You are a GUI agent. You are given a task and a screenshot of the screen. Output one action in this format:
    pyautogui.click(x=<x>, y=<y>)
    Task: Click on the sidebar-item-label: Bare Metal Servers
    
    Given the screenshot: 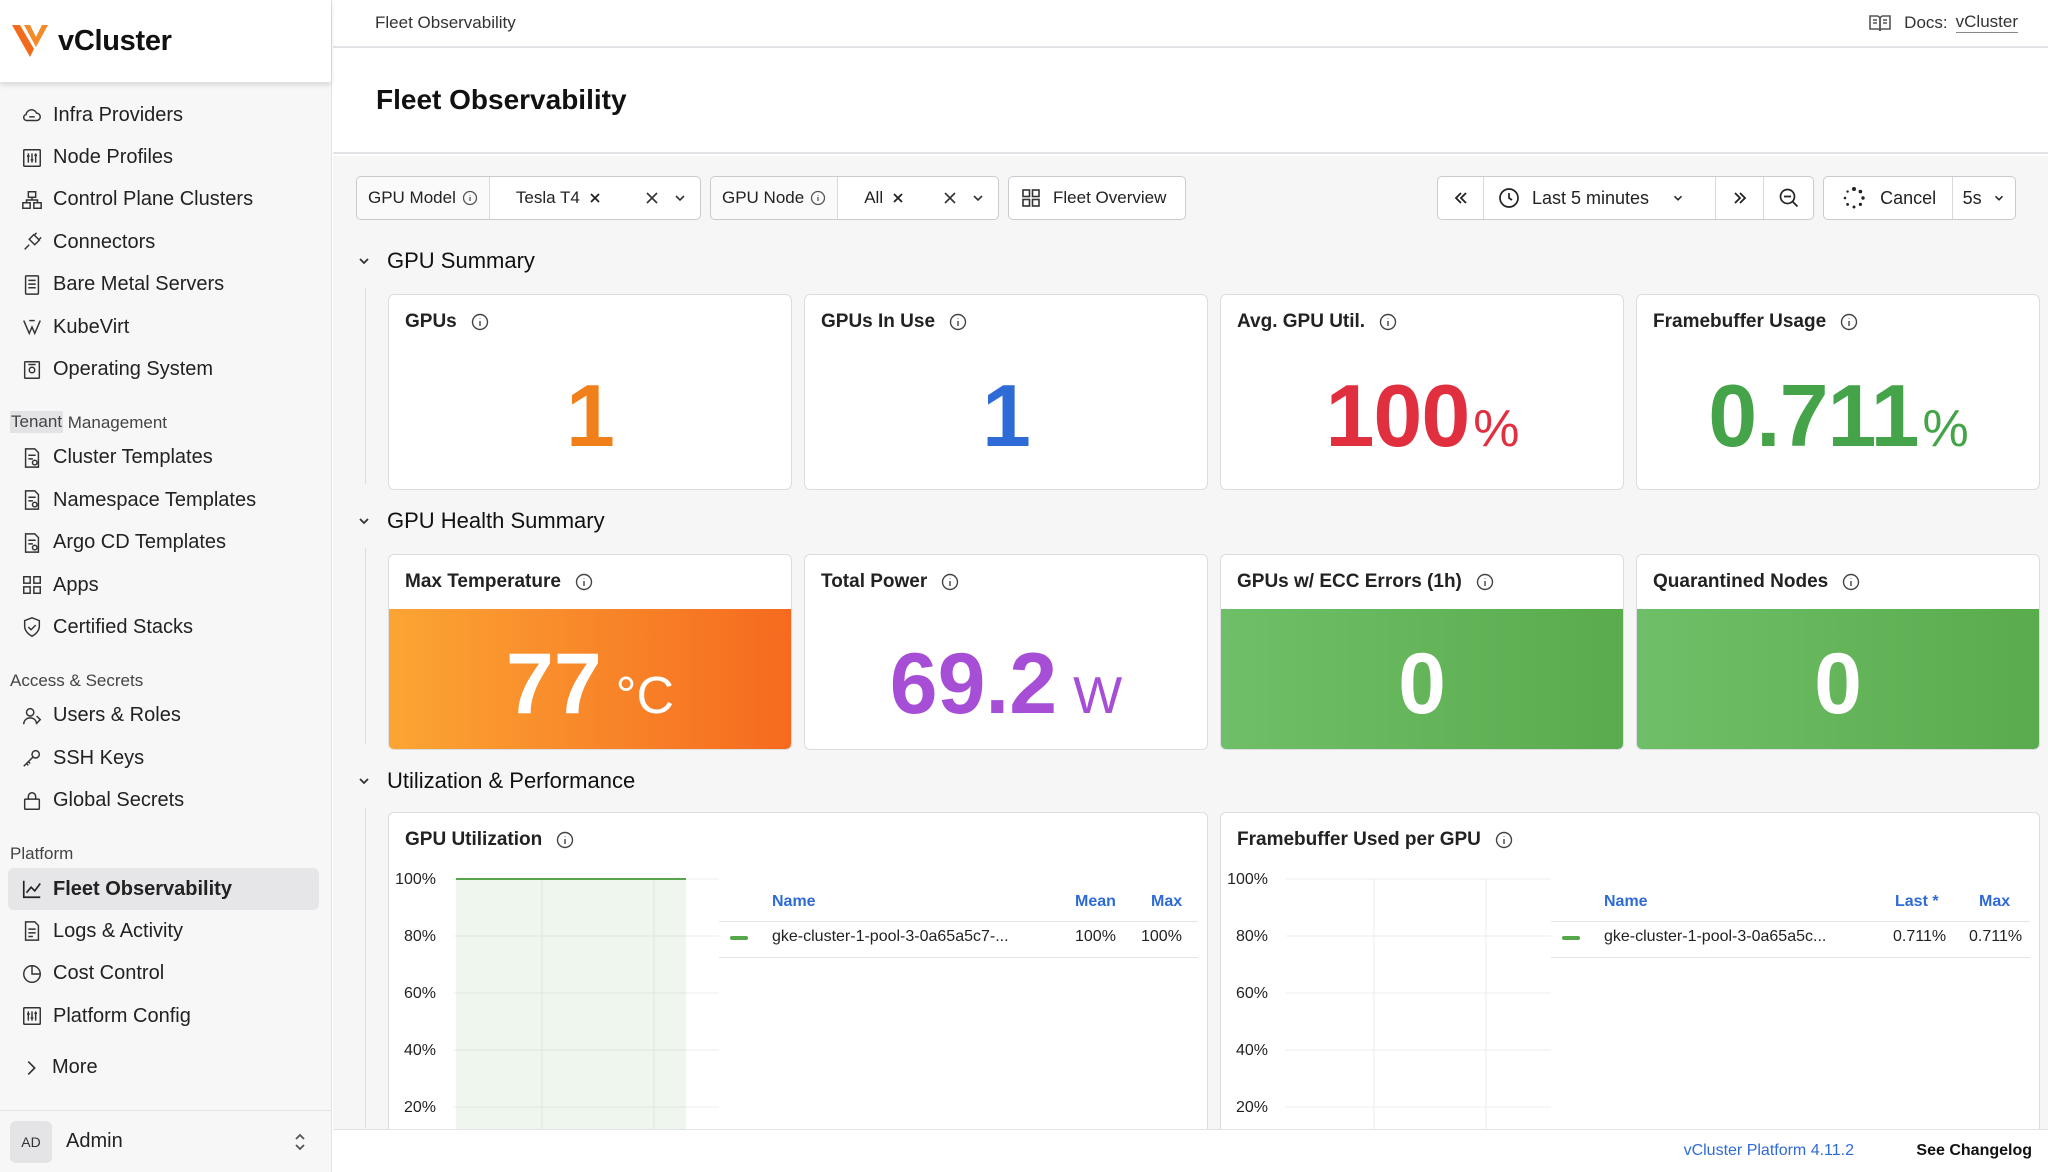 What is the action you would take?
    pyautogui.click(x=139, y=284)
    